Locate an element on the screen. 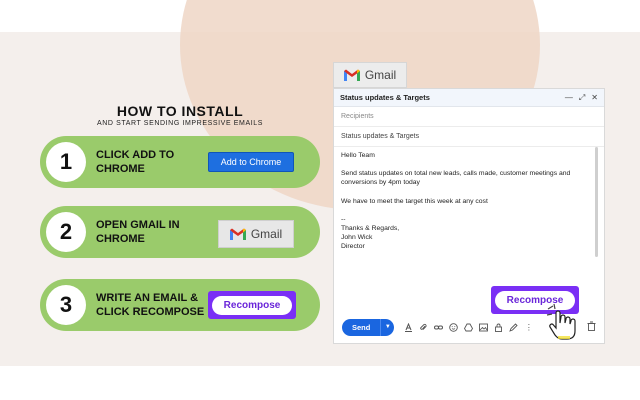  step-text: CLICK ADD TO CHROME is located at coordinates (135, 162).